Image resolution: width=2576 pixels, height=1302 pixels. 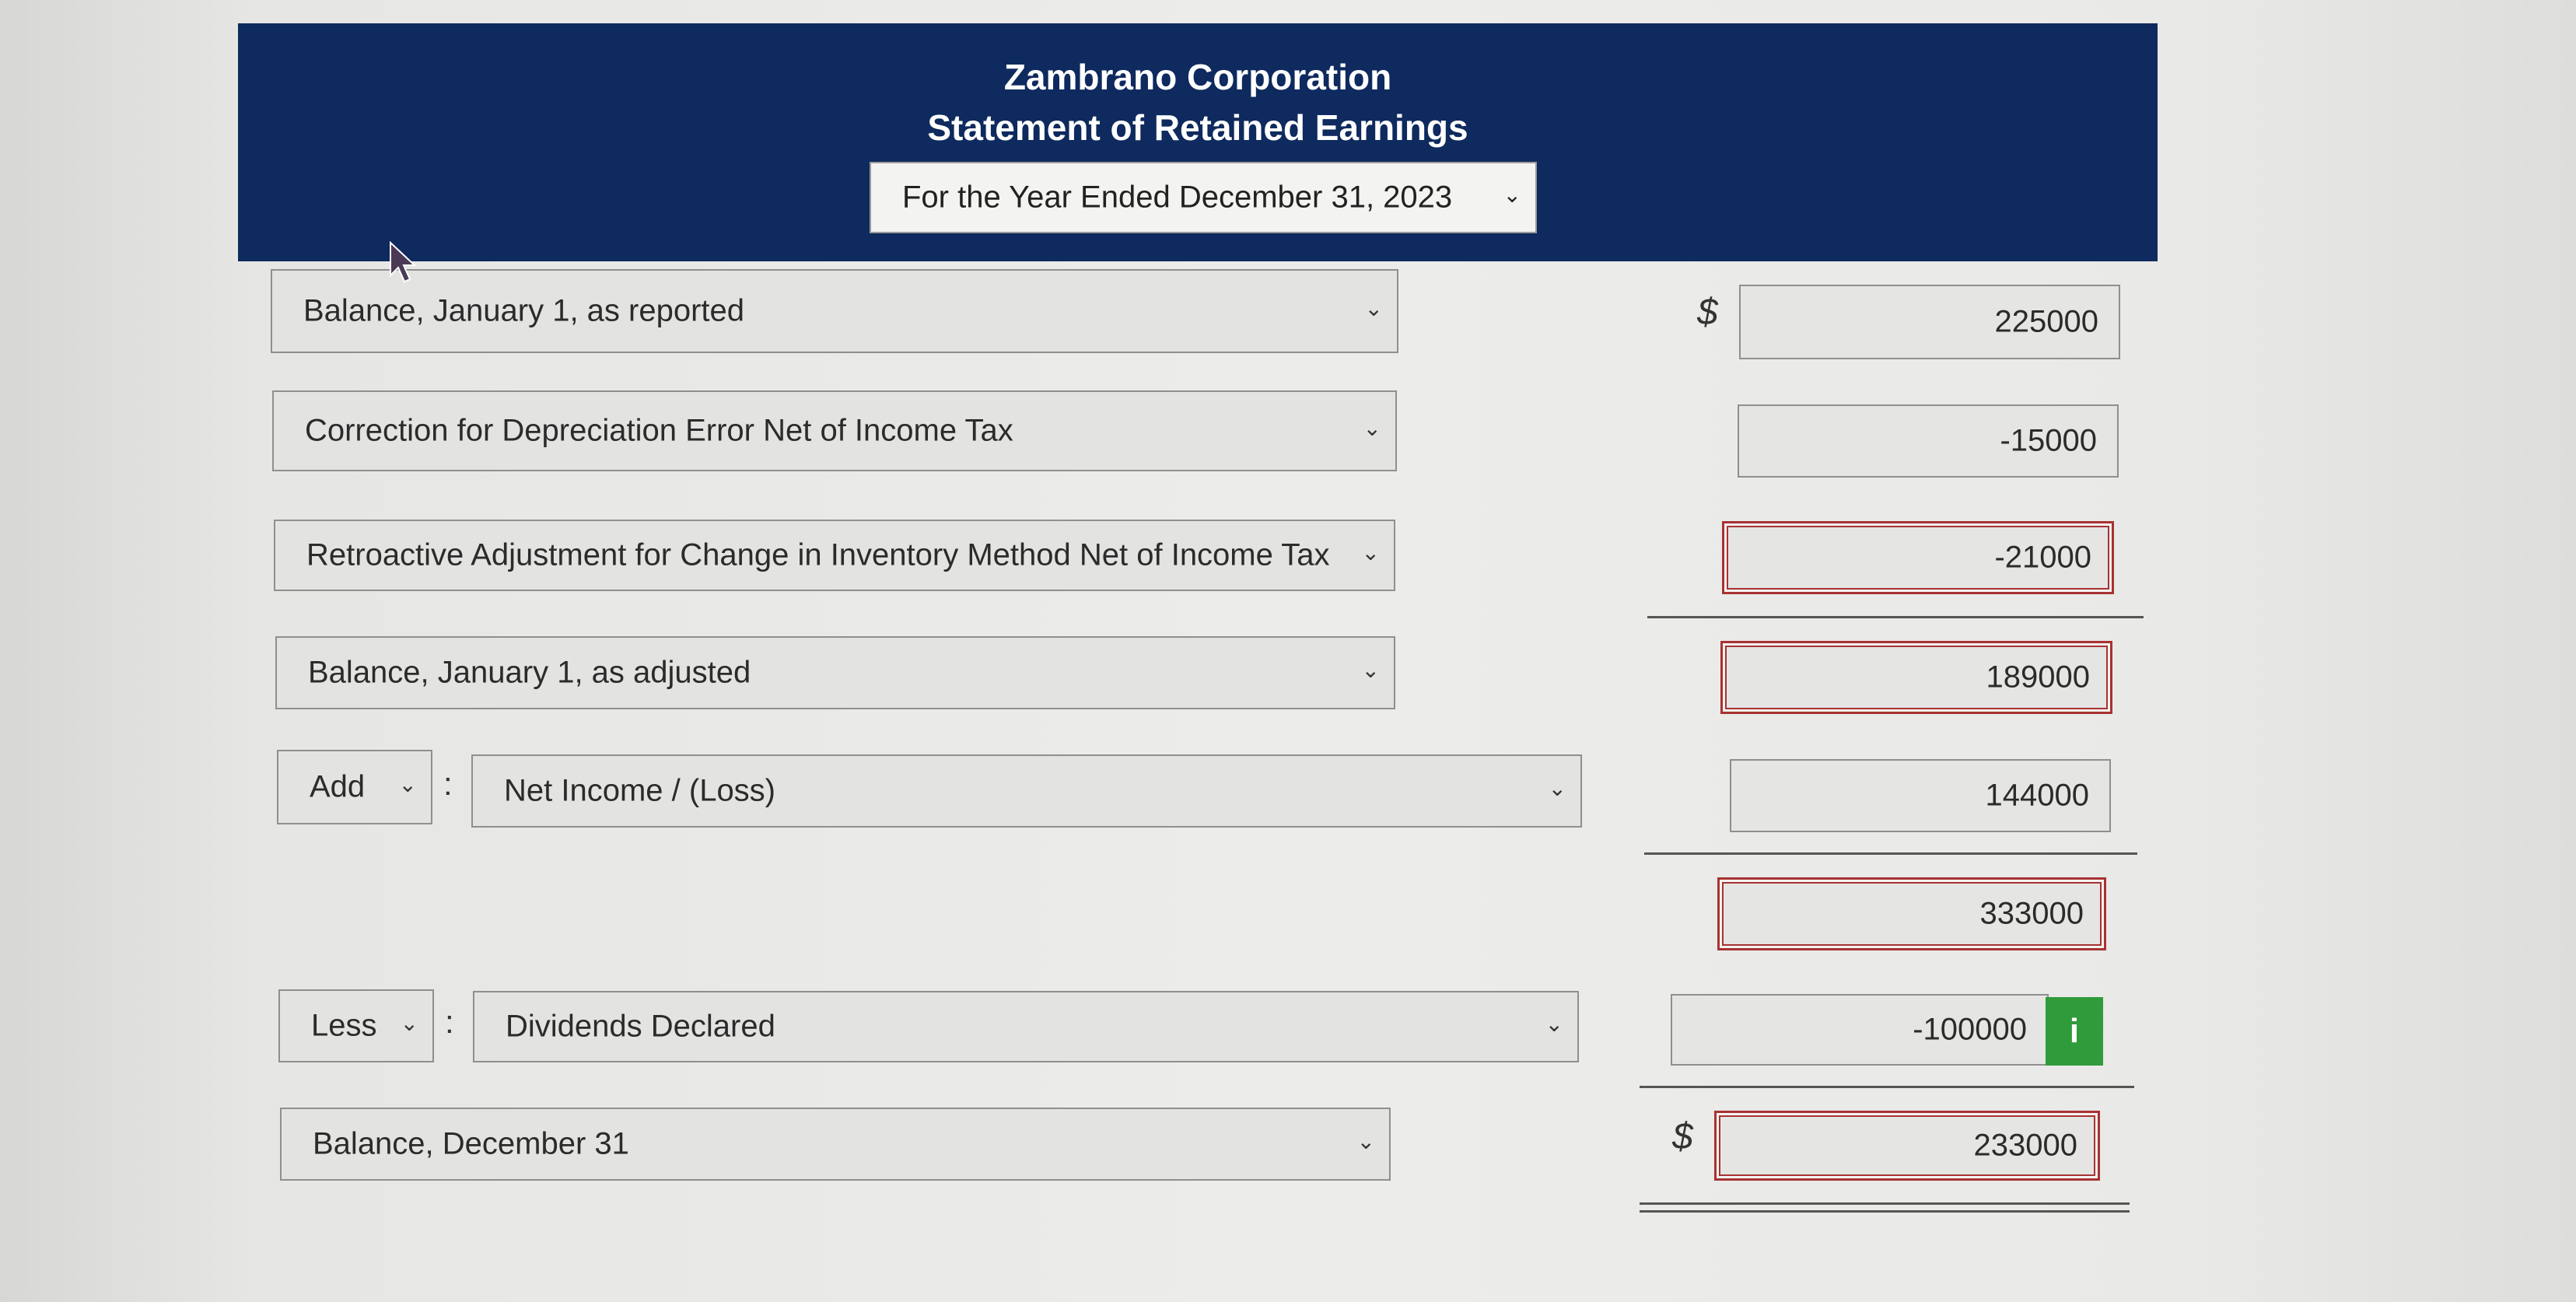 I want to click on row-label: Balance, January 1, as reported, so click(x=524, y=310).